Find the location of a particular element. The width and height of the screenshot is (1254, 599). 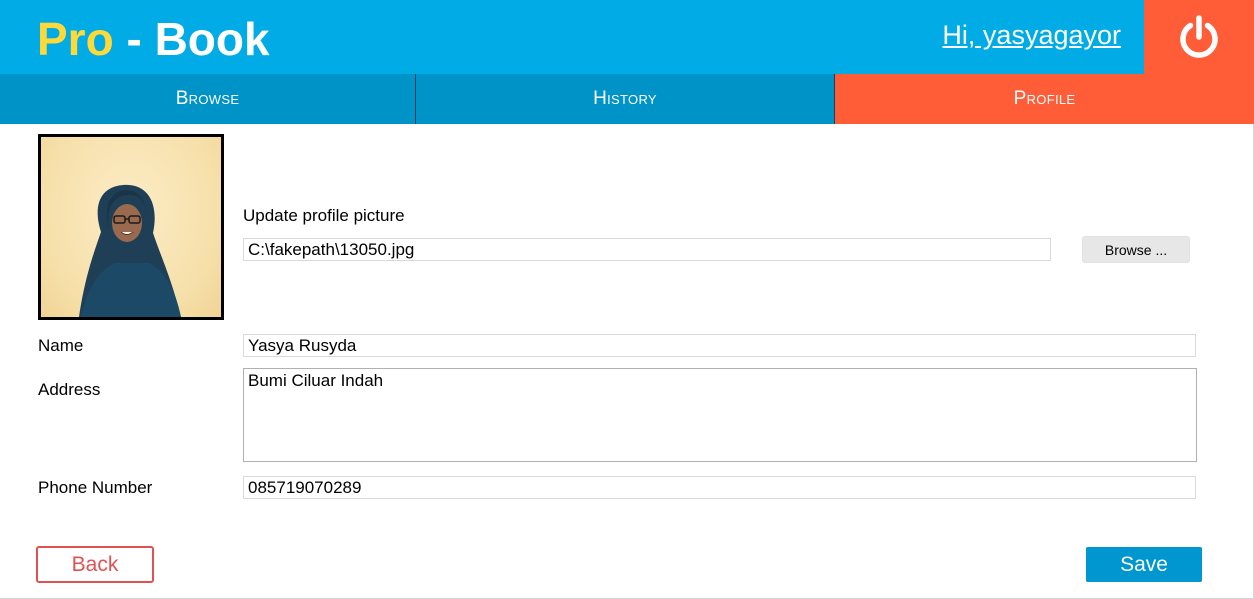

avatar is located at coordinates (131, 227).